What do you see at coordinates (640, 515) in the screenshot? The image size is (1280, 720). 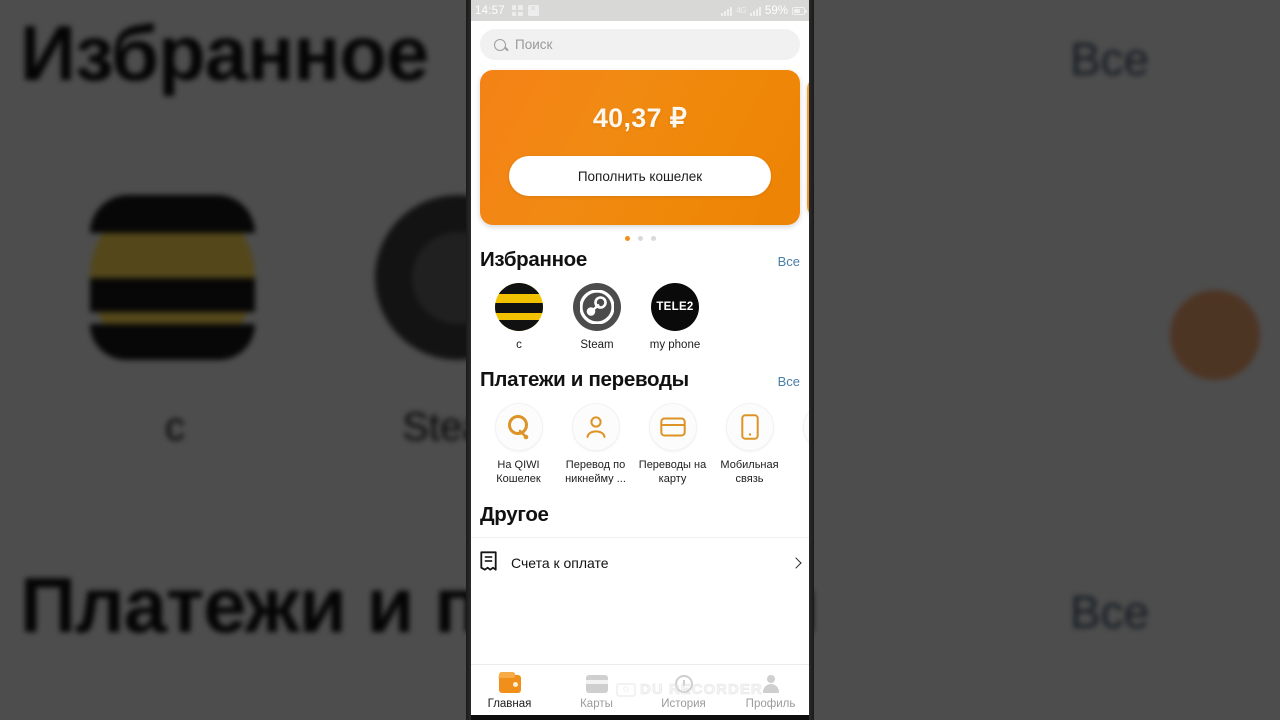 I see `other-header: Другое` at bounding box center [640, 515].